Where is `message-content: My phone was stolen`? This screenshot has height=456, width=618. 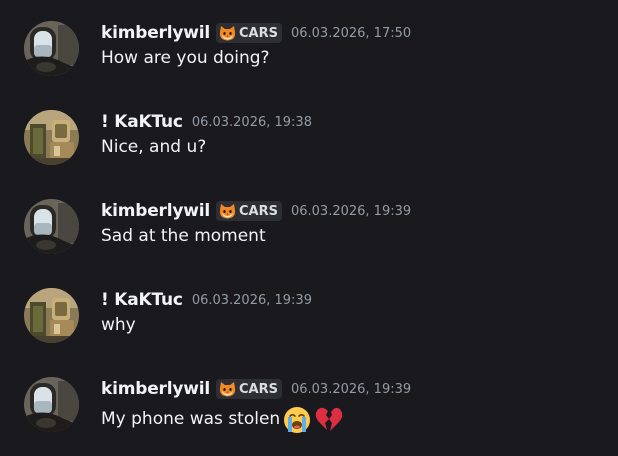
message-content: My phone was stolen is located at coordinates (222, 419).